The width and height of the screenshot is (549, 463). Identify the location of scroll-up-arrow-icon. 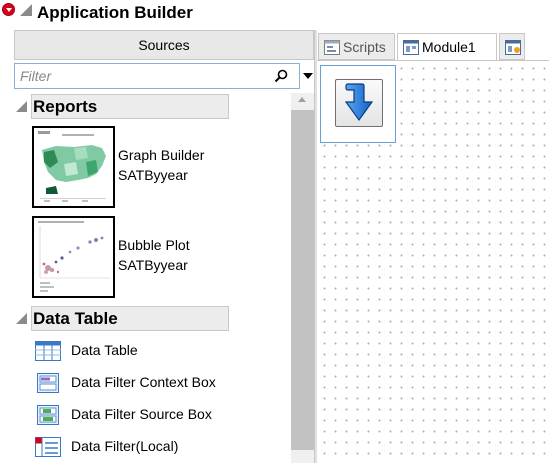
(302, 99).